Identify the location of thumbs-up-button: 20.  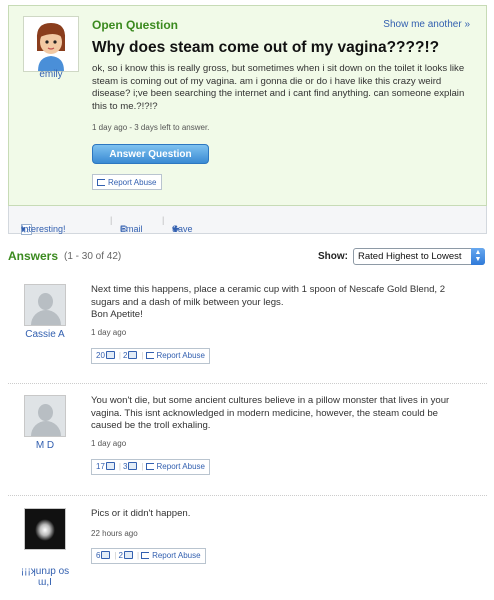
(106, 356).